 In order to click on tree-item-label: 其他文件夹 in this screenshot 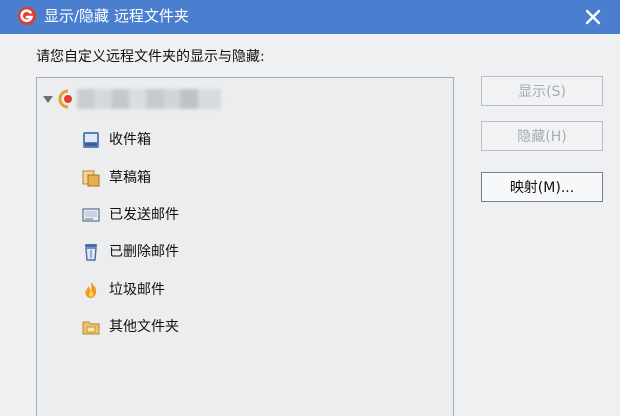, I will do `click(144, 327)`.